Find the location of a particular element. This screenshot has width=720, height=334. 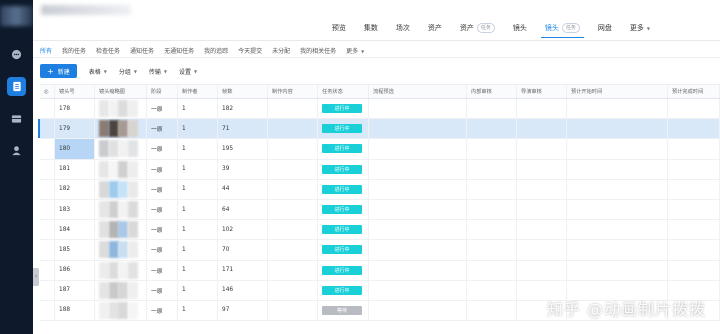

toolbar-1-dropdown: 分组 ▼ is located at coordinates (128, 71).